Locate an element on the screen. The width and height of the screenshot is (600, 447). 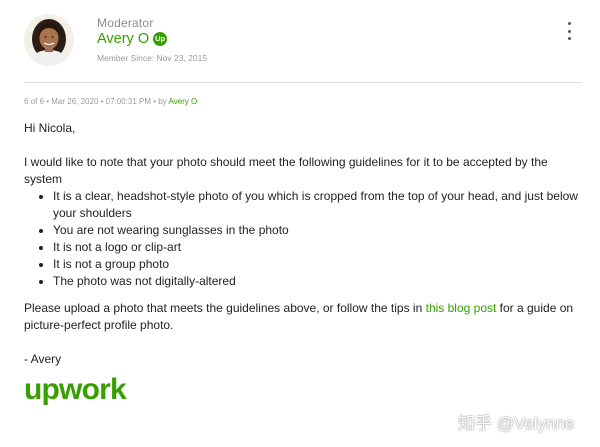
member-since: Member Since: Nov 23, 2015 is located at coordinates (152, 58).